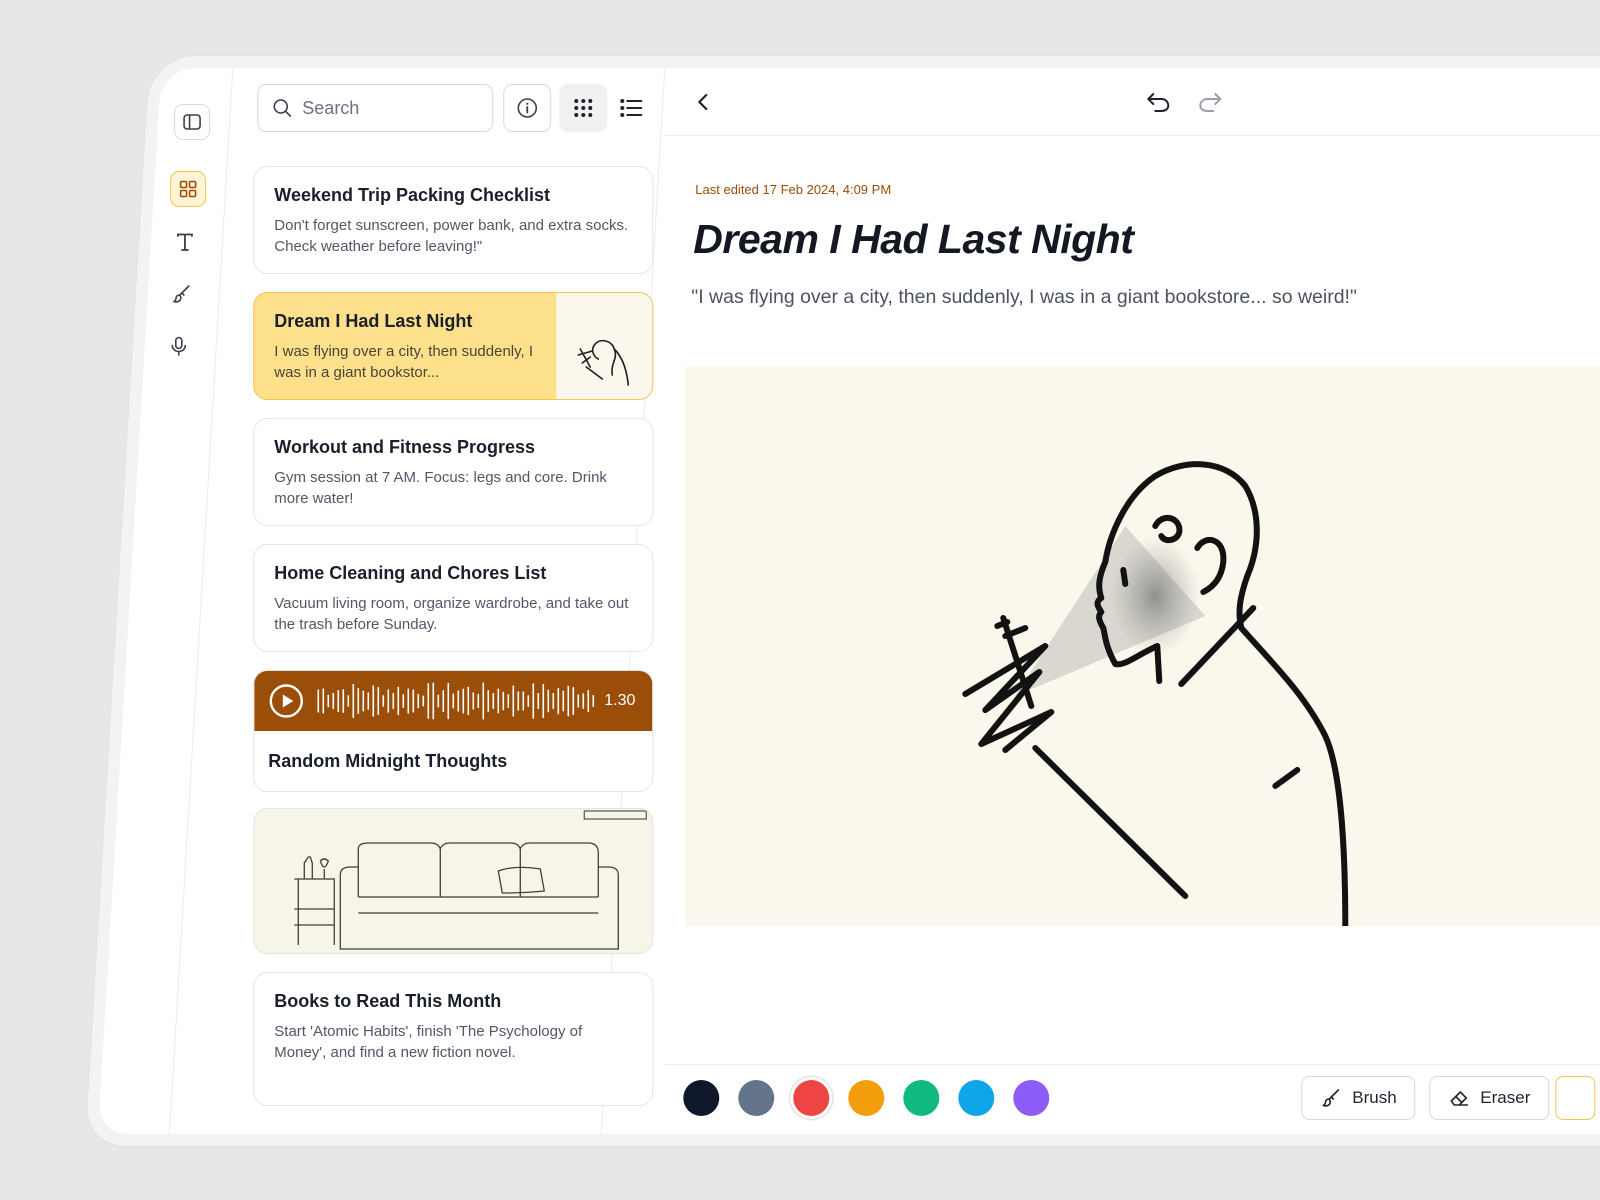  Describe the element at coordinates (793, 189) in the screenshot. I see `last-edited-timestamp: Last edited 17 Feb 2024, 4:09 PM` at that location.